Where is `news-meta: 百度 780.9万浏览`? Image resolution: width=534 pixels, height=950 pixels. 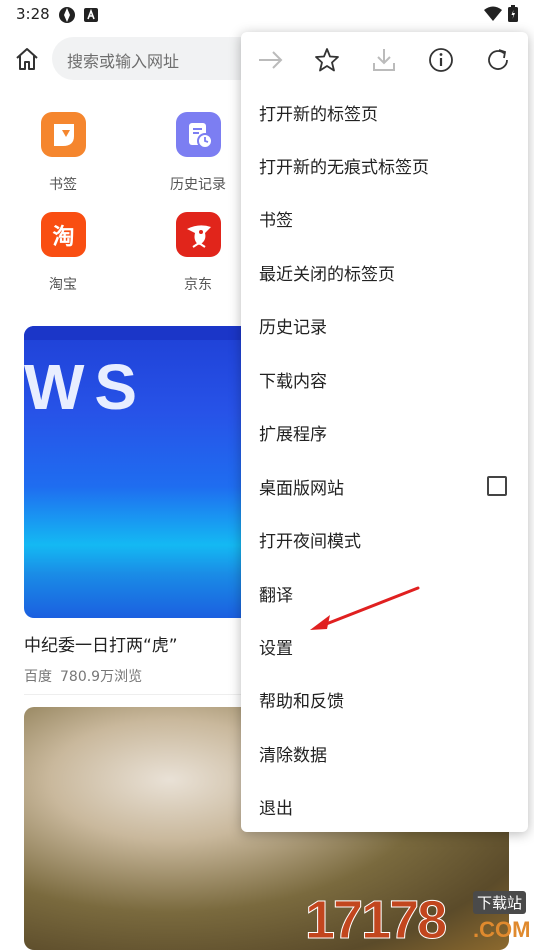 news-meta: 百度 780.9万浏览 is located at coordinates (87, 676).